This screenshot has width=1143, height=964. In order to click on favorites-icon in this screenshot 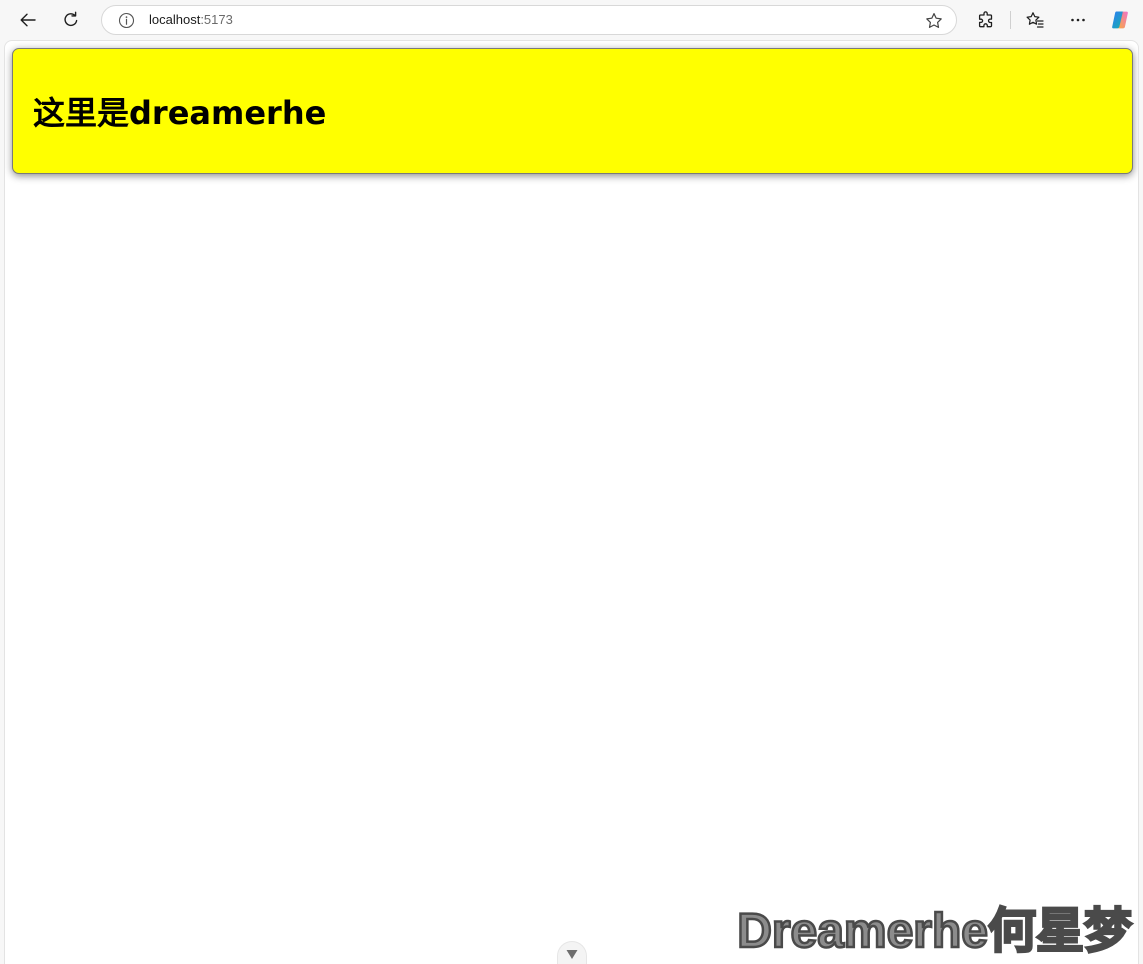, I will do `click(1035, 20)`.